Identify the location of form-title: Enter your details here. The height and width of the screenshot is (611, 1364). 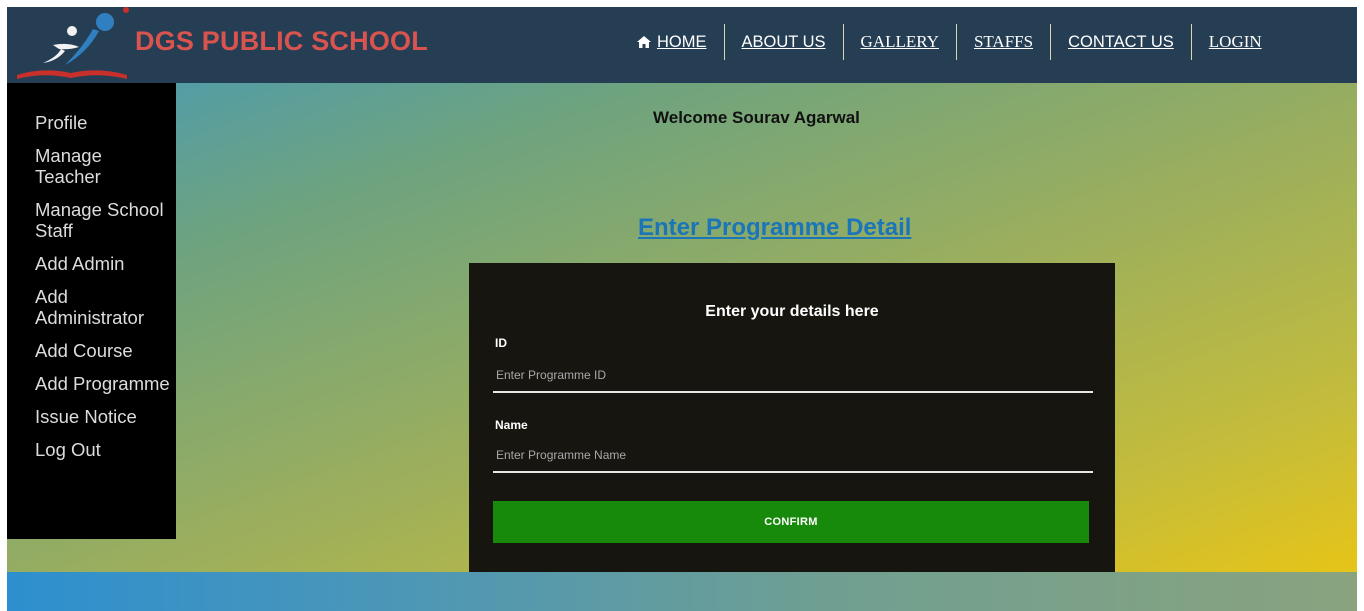
(792, 311).